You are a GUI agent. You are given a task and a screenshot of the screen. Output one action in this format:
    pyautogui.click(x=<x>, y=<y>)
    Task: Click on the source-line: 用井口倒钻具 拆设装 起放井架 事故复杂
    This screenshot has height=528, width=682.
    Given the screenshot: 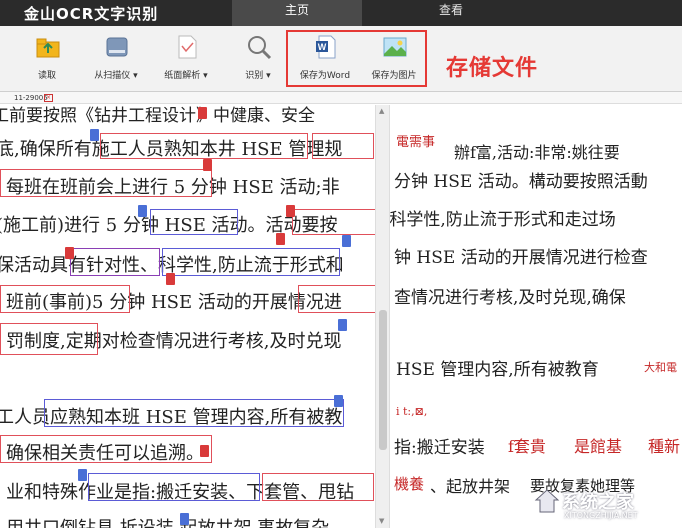 What is the action you would take?
    pyautogui.click(x=167, y=521)
    